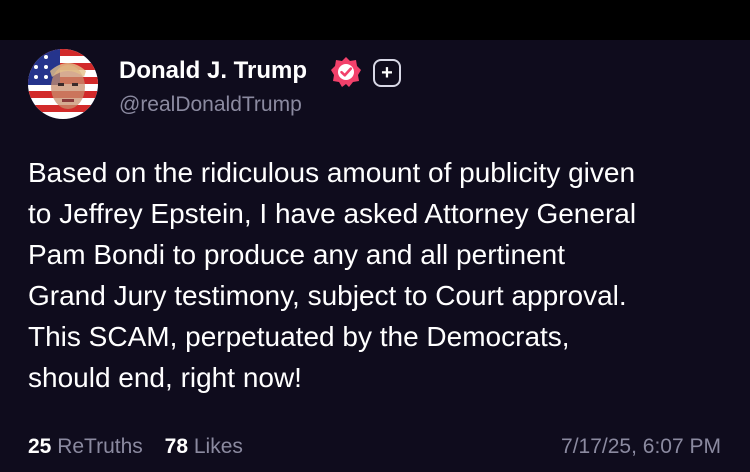  Describe the element at coordinates (375, 20) in the screenshot. I see `status-bar` at that location.